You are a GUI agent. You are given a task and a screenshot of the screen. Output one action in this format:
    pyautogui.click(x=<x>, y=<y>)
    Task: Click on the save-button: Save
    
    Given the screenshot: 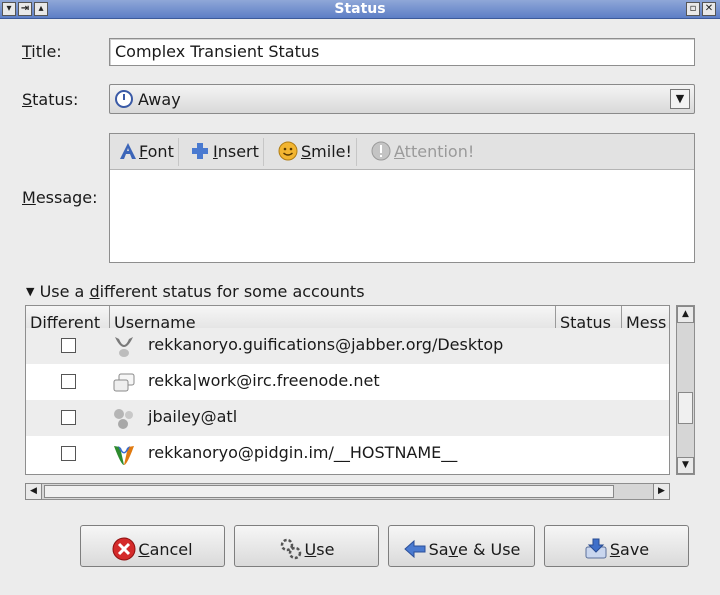 What is the action you would take?
    pyautogui.click(x=616, y=546)
    